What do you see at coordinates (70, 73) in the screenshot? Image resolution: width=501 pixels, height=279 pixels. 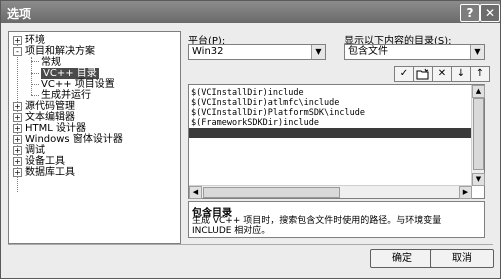 I see `tree-item-vc-directories: VC++ 目录` at bounding box center [70, 73].